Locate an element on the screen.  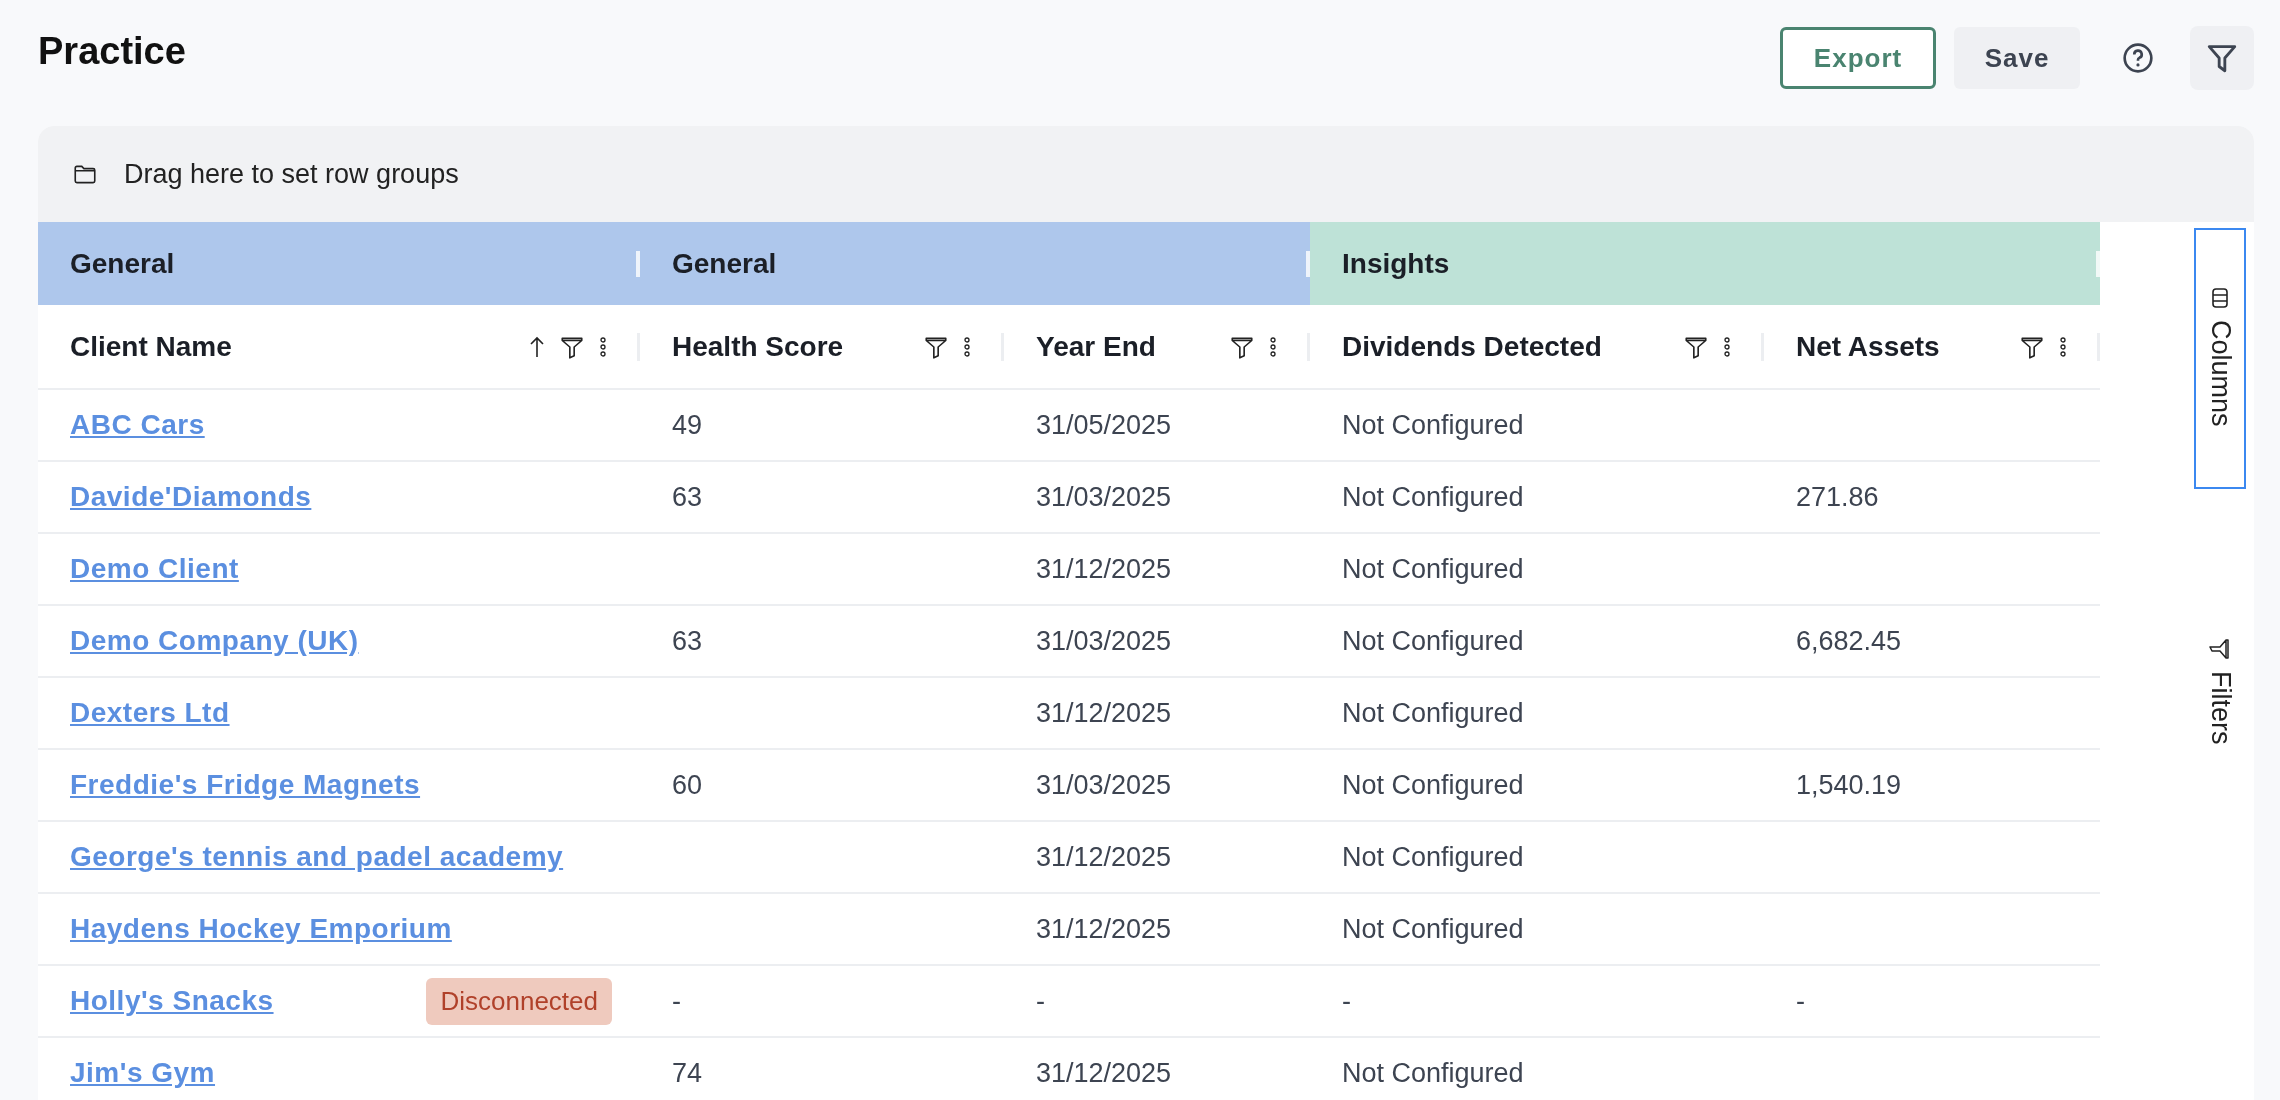
side-bar-tab: Filters is located at coordinates (2220, 692).